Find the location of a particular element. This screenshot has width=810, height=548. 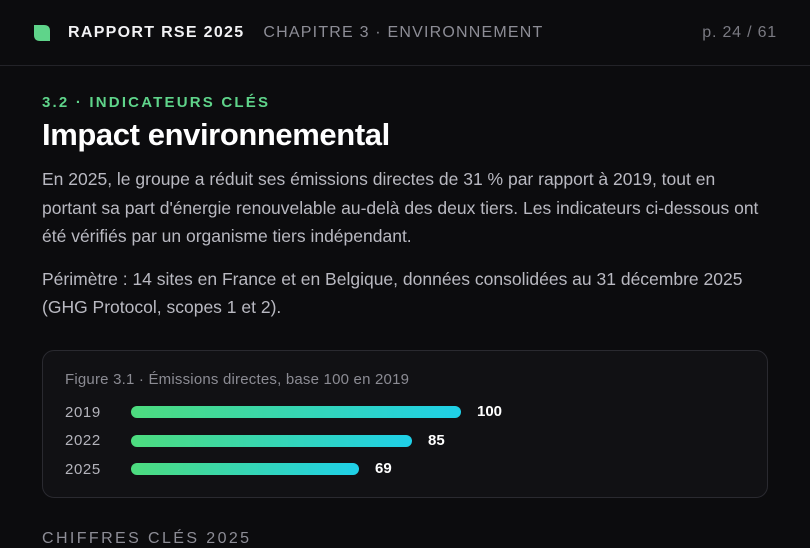

chapter-breadcrumb: CHAPITRE 3 · ENVIRONNEMENT is located at coordinates (403, 32).